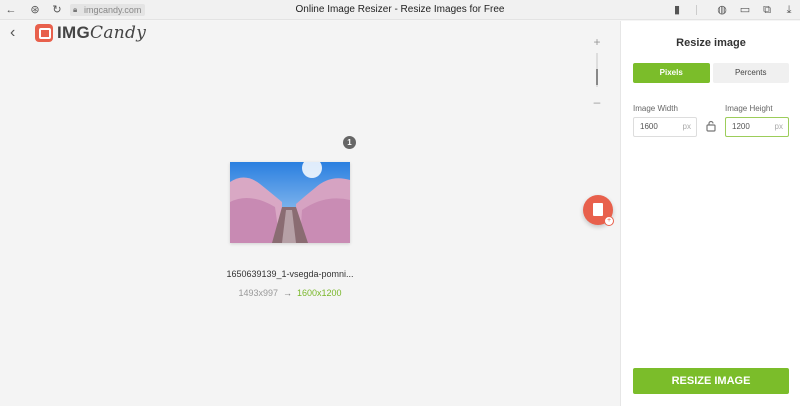 The height and width of the screenshot is (406, 800). Describe the element at coordinates (597, 42) in the screenshot. I see `zoom-in-button: +` at that location.